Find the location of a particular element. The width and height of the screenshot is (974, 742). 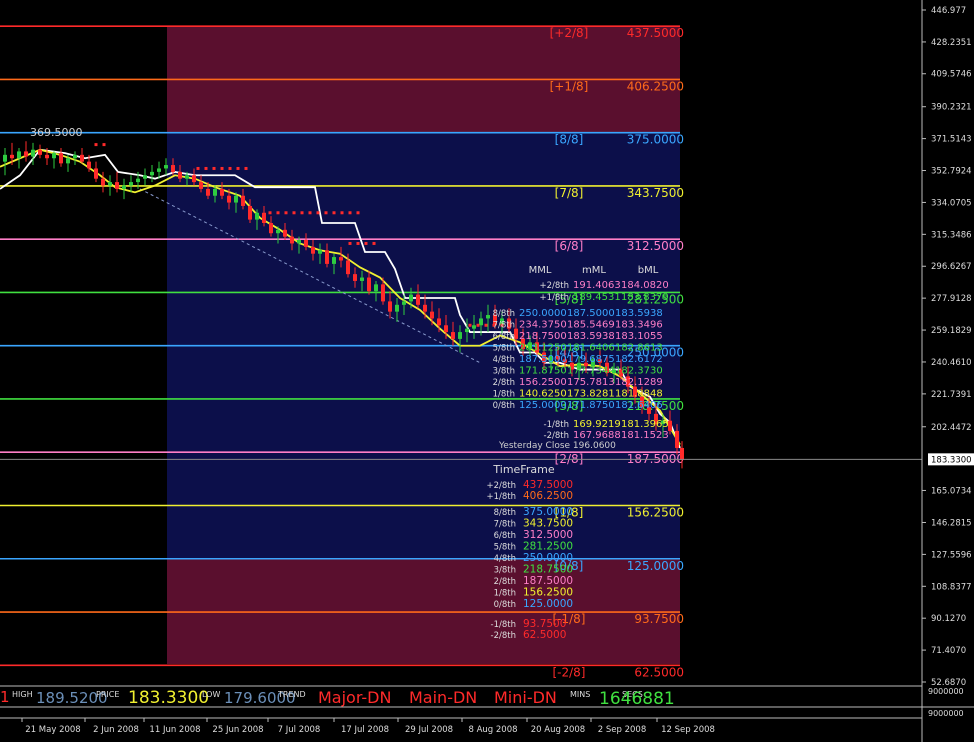

timeframe-row-value: 406.2500 is located at coordinates (548, 496).